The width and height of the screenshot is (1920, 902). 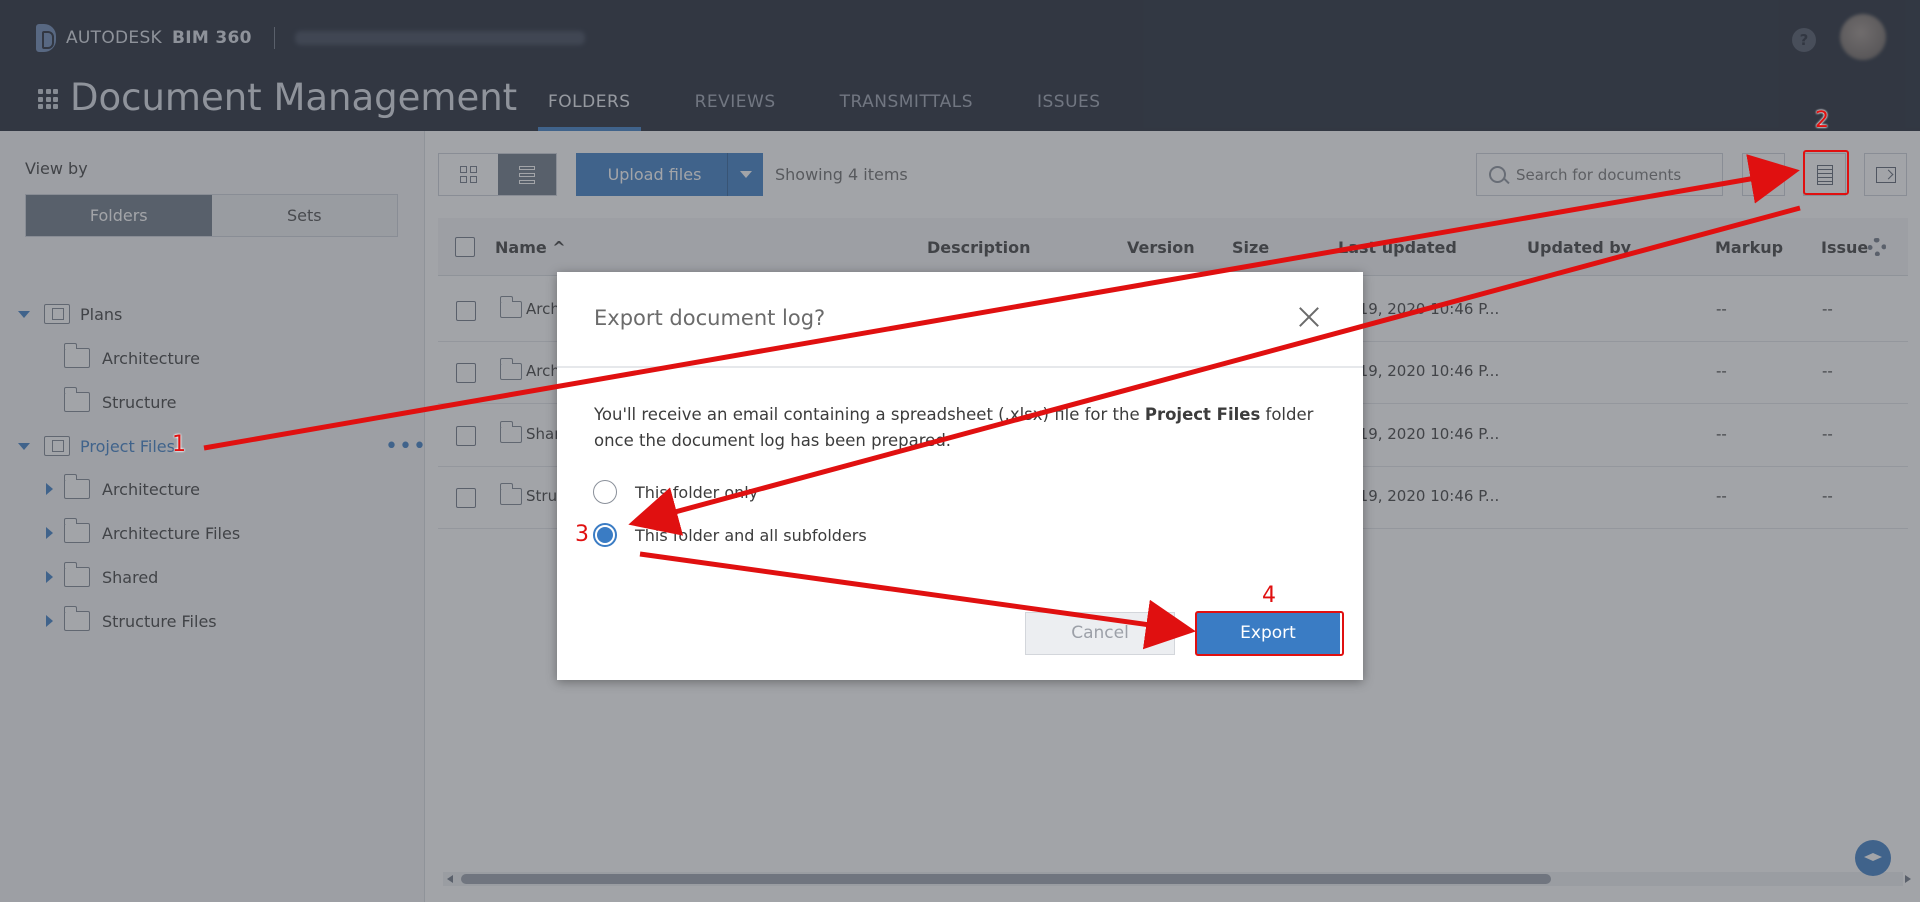 I want to click on dialog-divider, so click(x=960, y=367).